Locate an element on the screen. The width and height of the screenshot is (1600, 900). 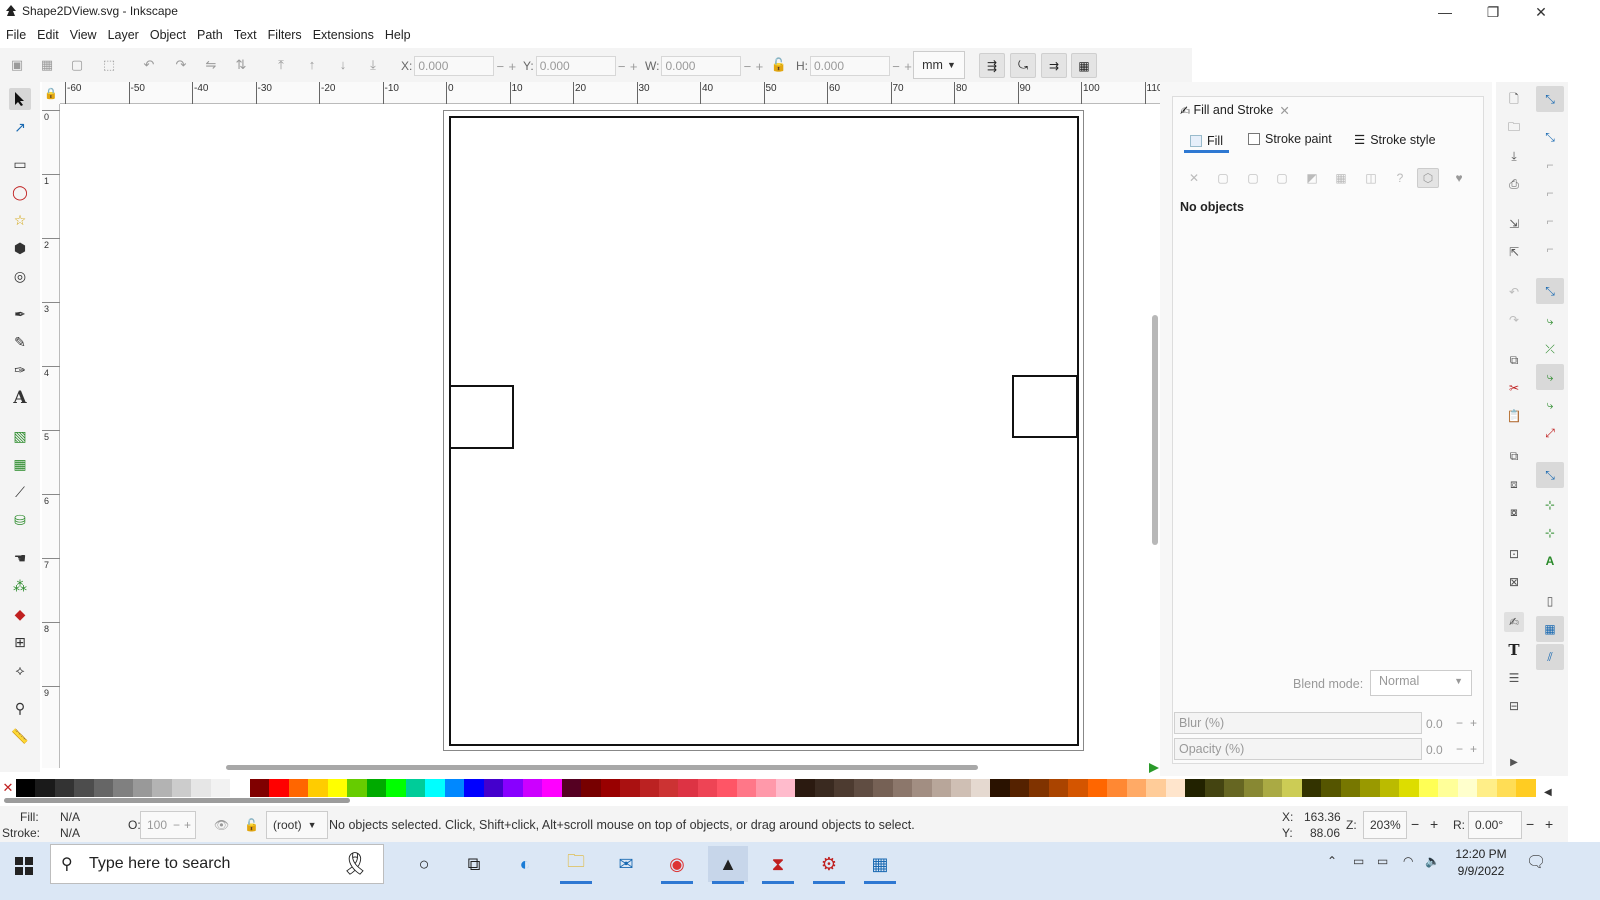
flip-vertical-icon: ⇅ is located at coordinates (241, 65).